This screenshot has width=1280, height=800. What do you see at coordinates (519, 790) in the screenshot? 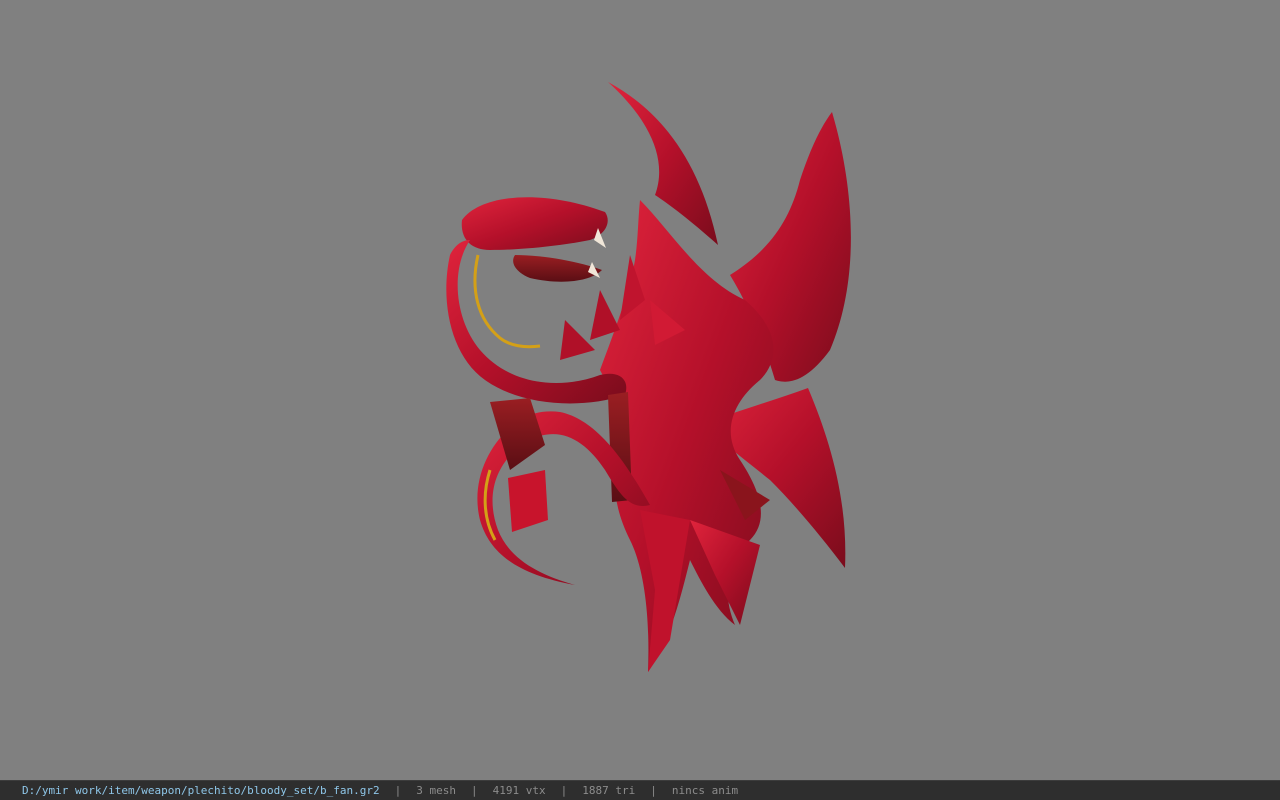
I see `vertex-count: 4191 vtx` at bounding box center [519, 790].